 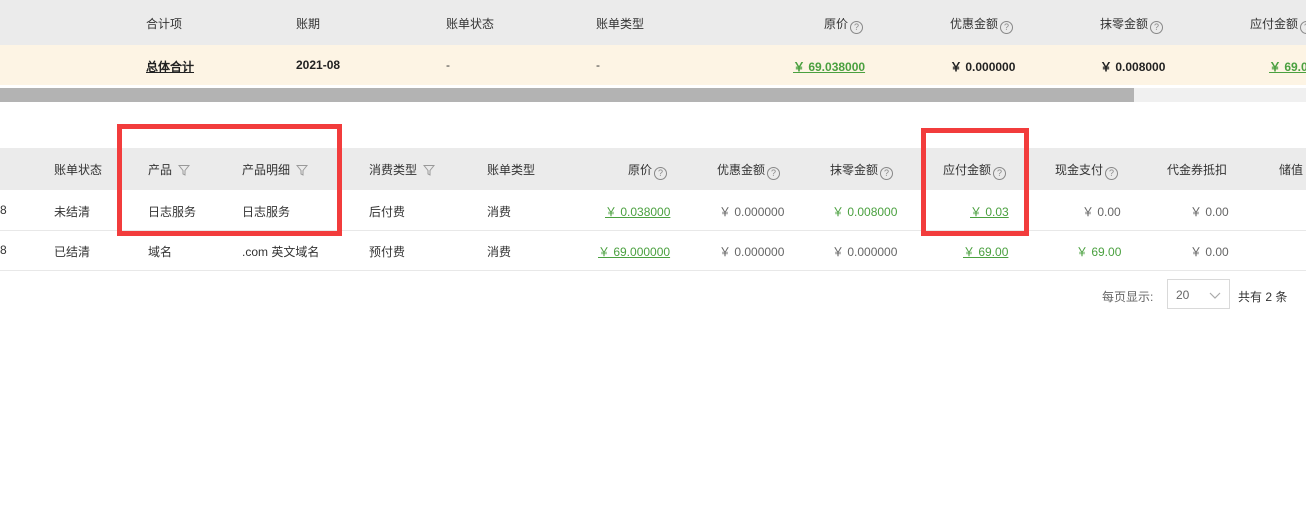 What do you see at coordinates (1197, 170) in the screenshot?
I see `detail-col-voucher: 代金券抵扣` at bounding box center [1197, 170].